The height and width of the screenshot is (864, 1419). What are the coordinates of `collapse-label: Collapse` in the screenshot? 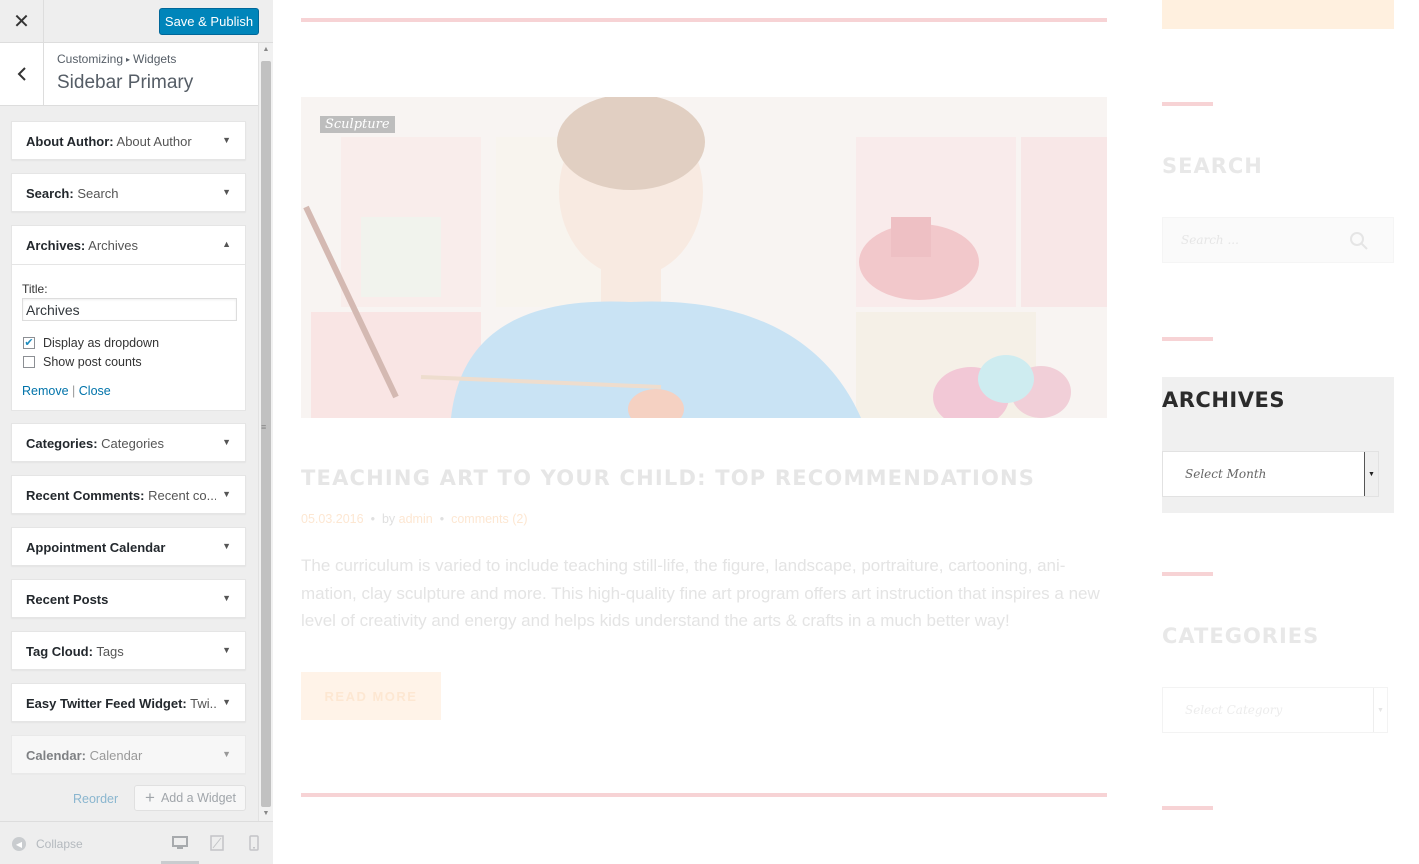 It's located at (59, 844).